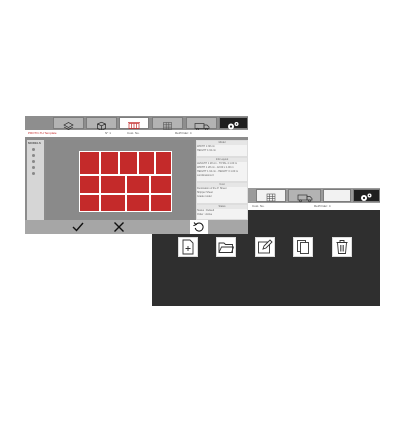 The width and height of the screenshot is (414, 426). Describe the element at coordinates (222, 212) in the screenshot. I see `status-section: Status Status : Default Order : Active` at that location.